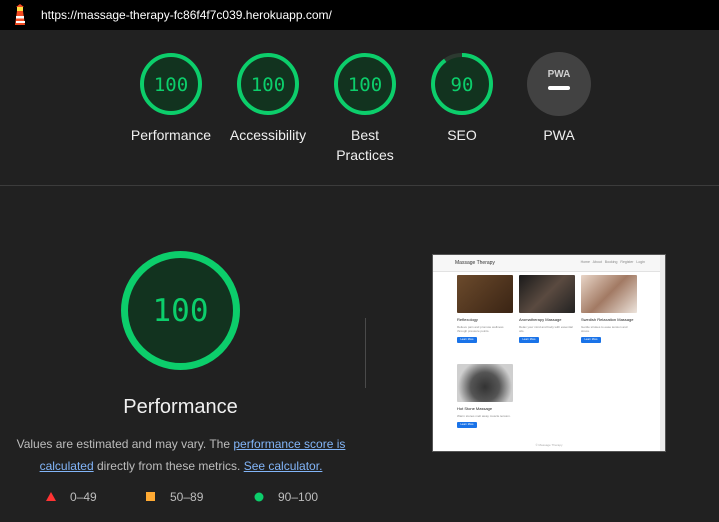  I want to click on note-text: directly from these metrics., so click(168, 466).